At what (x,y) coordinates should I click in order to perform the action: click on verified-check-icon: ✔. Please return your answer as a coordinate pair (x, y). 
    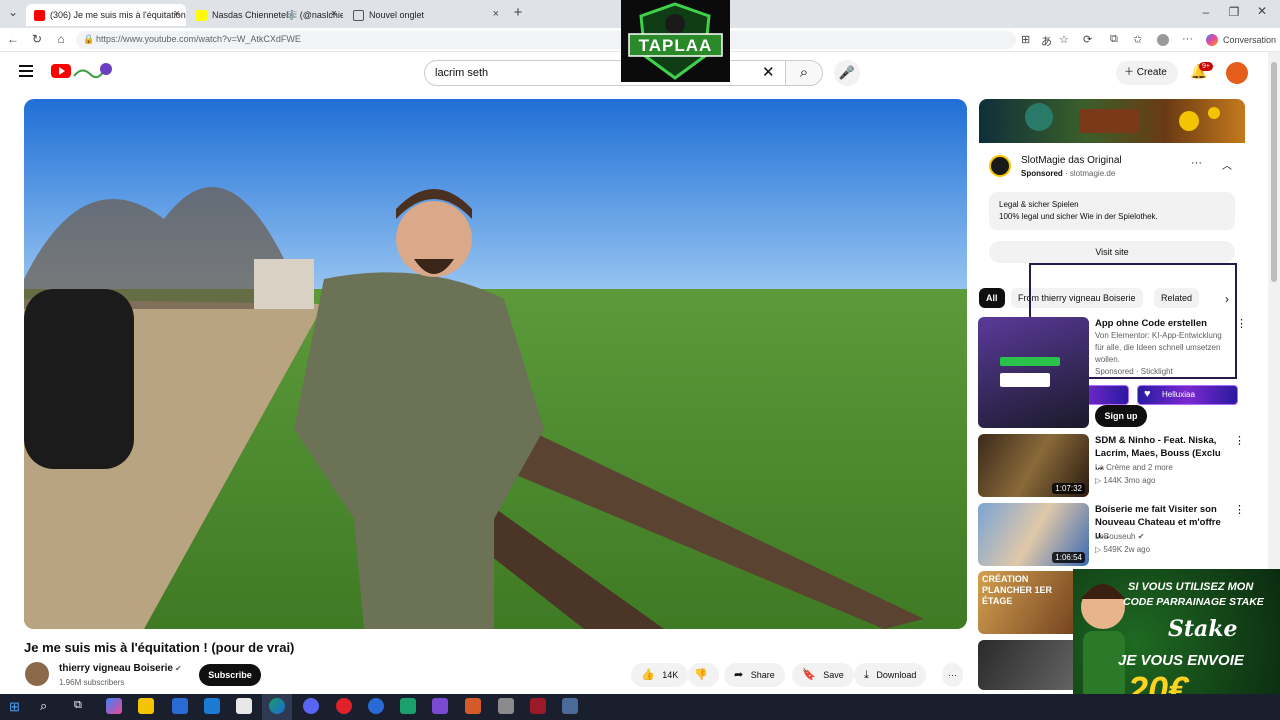
    Looking at the image, I should click on (178, 668).